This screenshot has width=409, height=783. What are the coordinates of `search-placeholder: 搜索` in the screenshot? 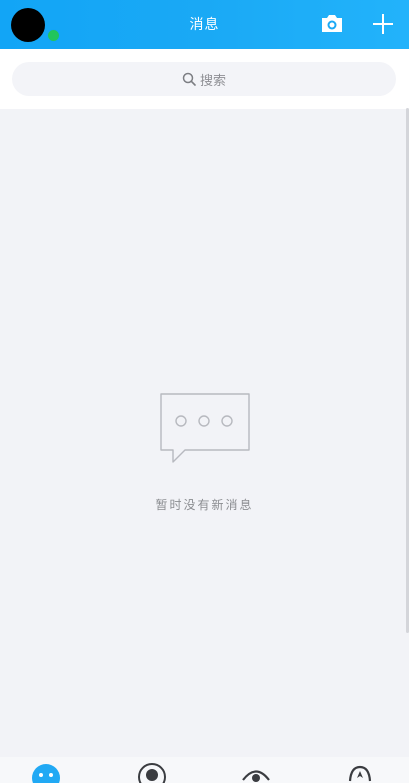 It's located at (212, 81).